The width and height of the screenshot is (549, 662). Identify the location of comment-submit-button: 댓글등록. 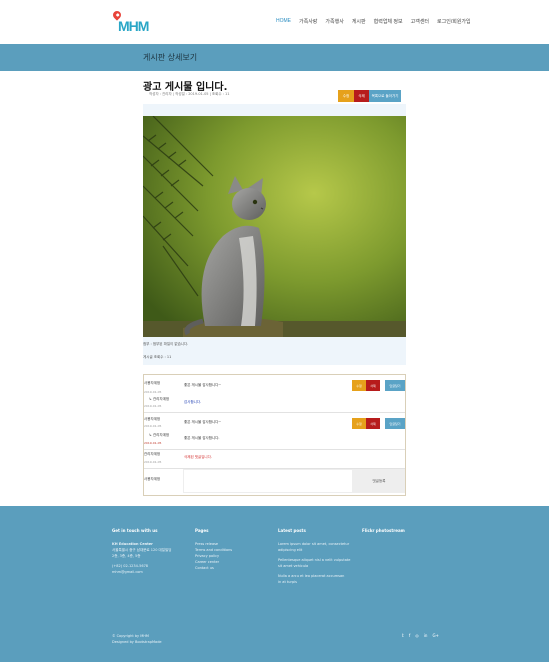
(379, 481).